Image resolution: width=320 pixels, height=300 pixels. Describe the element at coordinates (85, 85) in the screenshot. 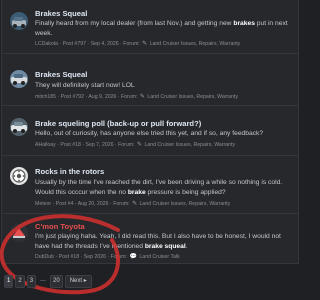

I see `result-snippet: They will definitely start now! LOL` at that location.